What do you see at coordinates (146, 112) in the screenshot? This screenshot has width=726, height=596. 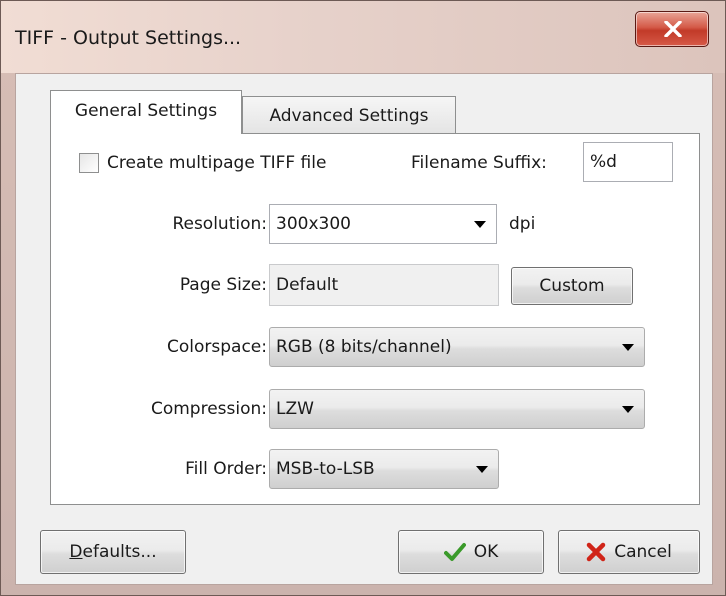 I see `tab-general-settings: General Settings` at bounding box center [146, 112].